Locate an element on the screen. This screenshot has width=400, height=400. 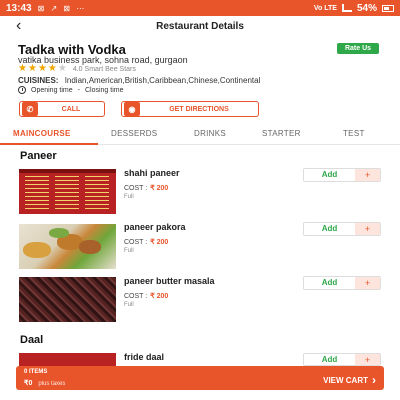
cart-total-amount: ₹0 is located at coordinates (28, 383).